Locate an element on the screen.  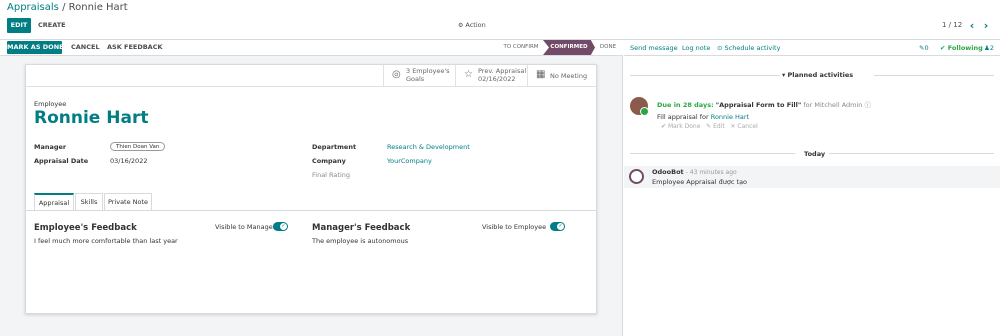
pager-previous-icon: ‹ is located at coordinates (972, 25).